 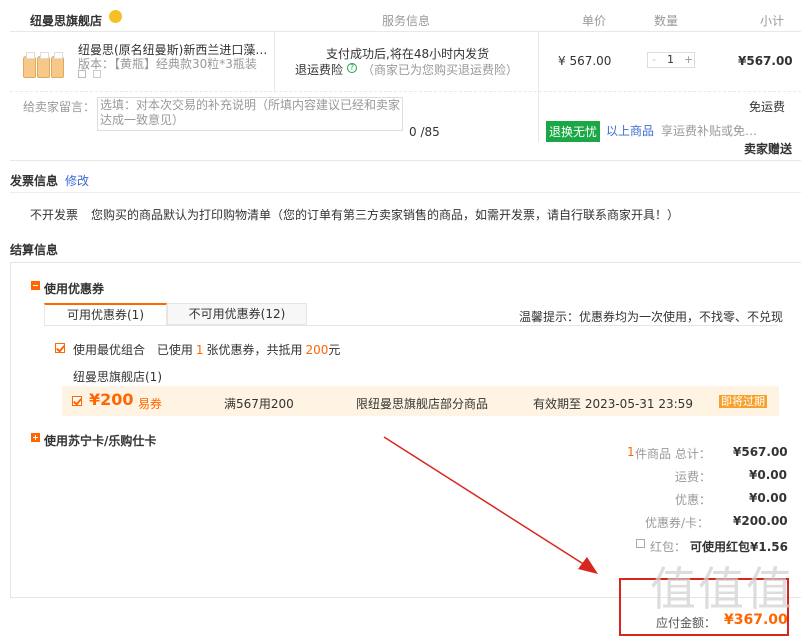 What do you see at coordinates (490, 505) in the screenshot?
I see `annotation-arrow-icon` at bounding box center [490, 505].